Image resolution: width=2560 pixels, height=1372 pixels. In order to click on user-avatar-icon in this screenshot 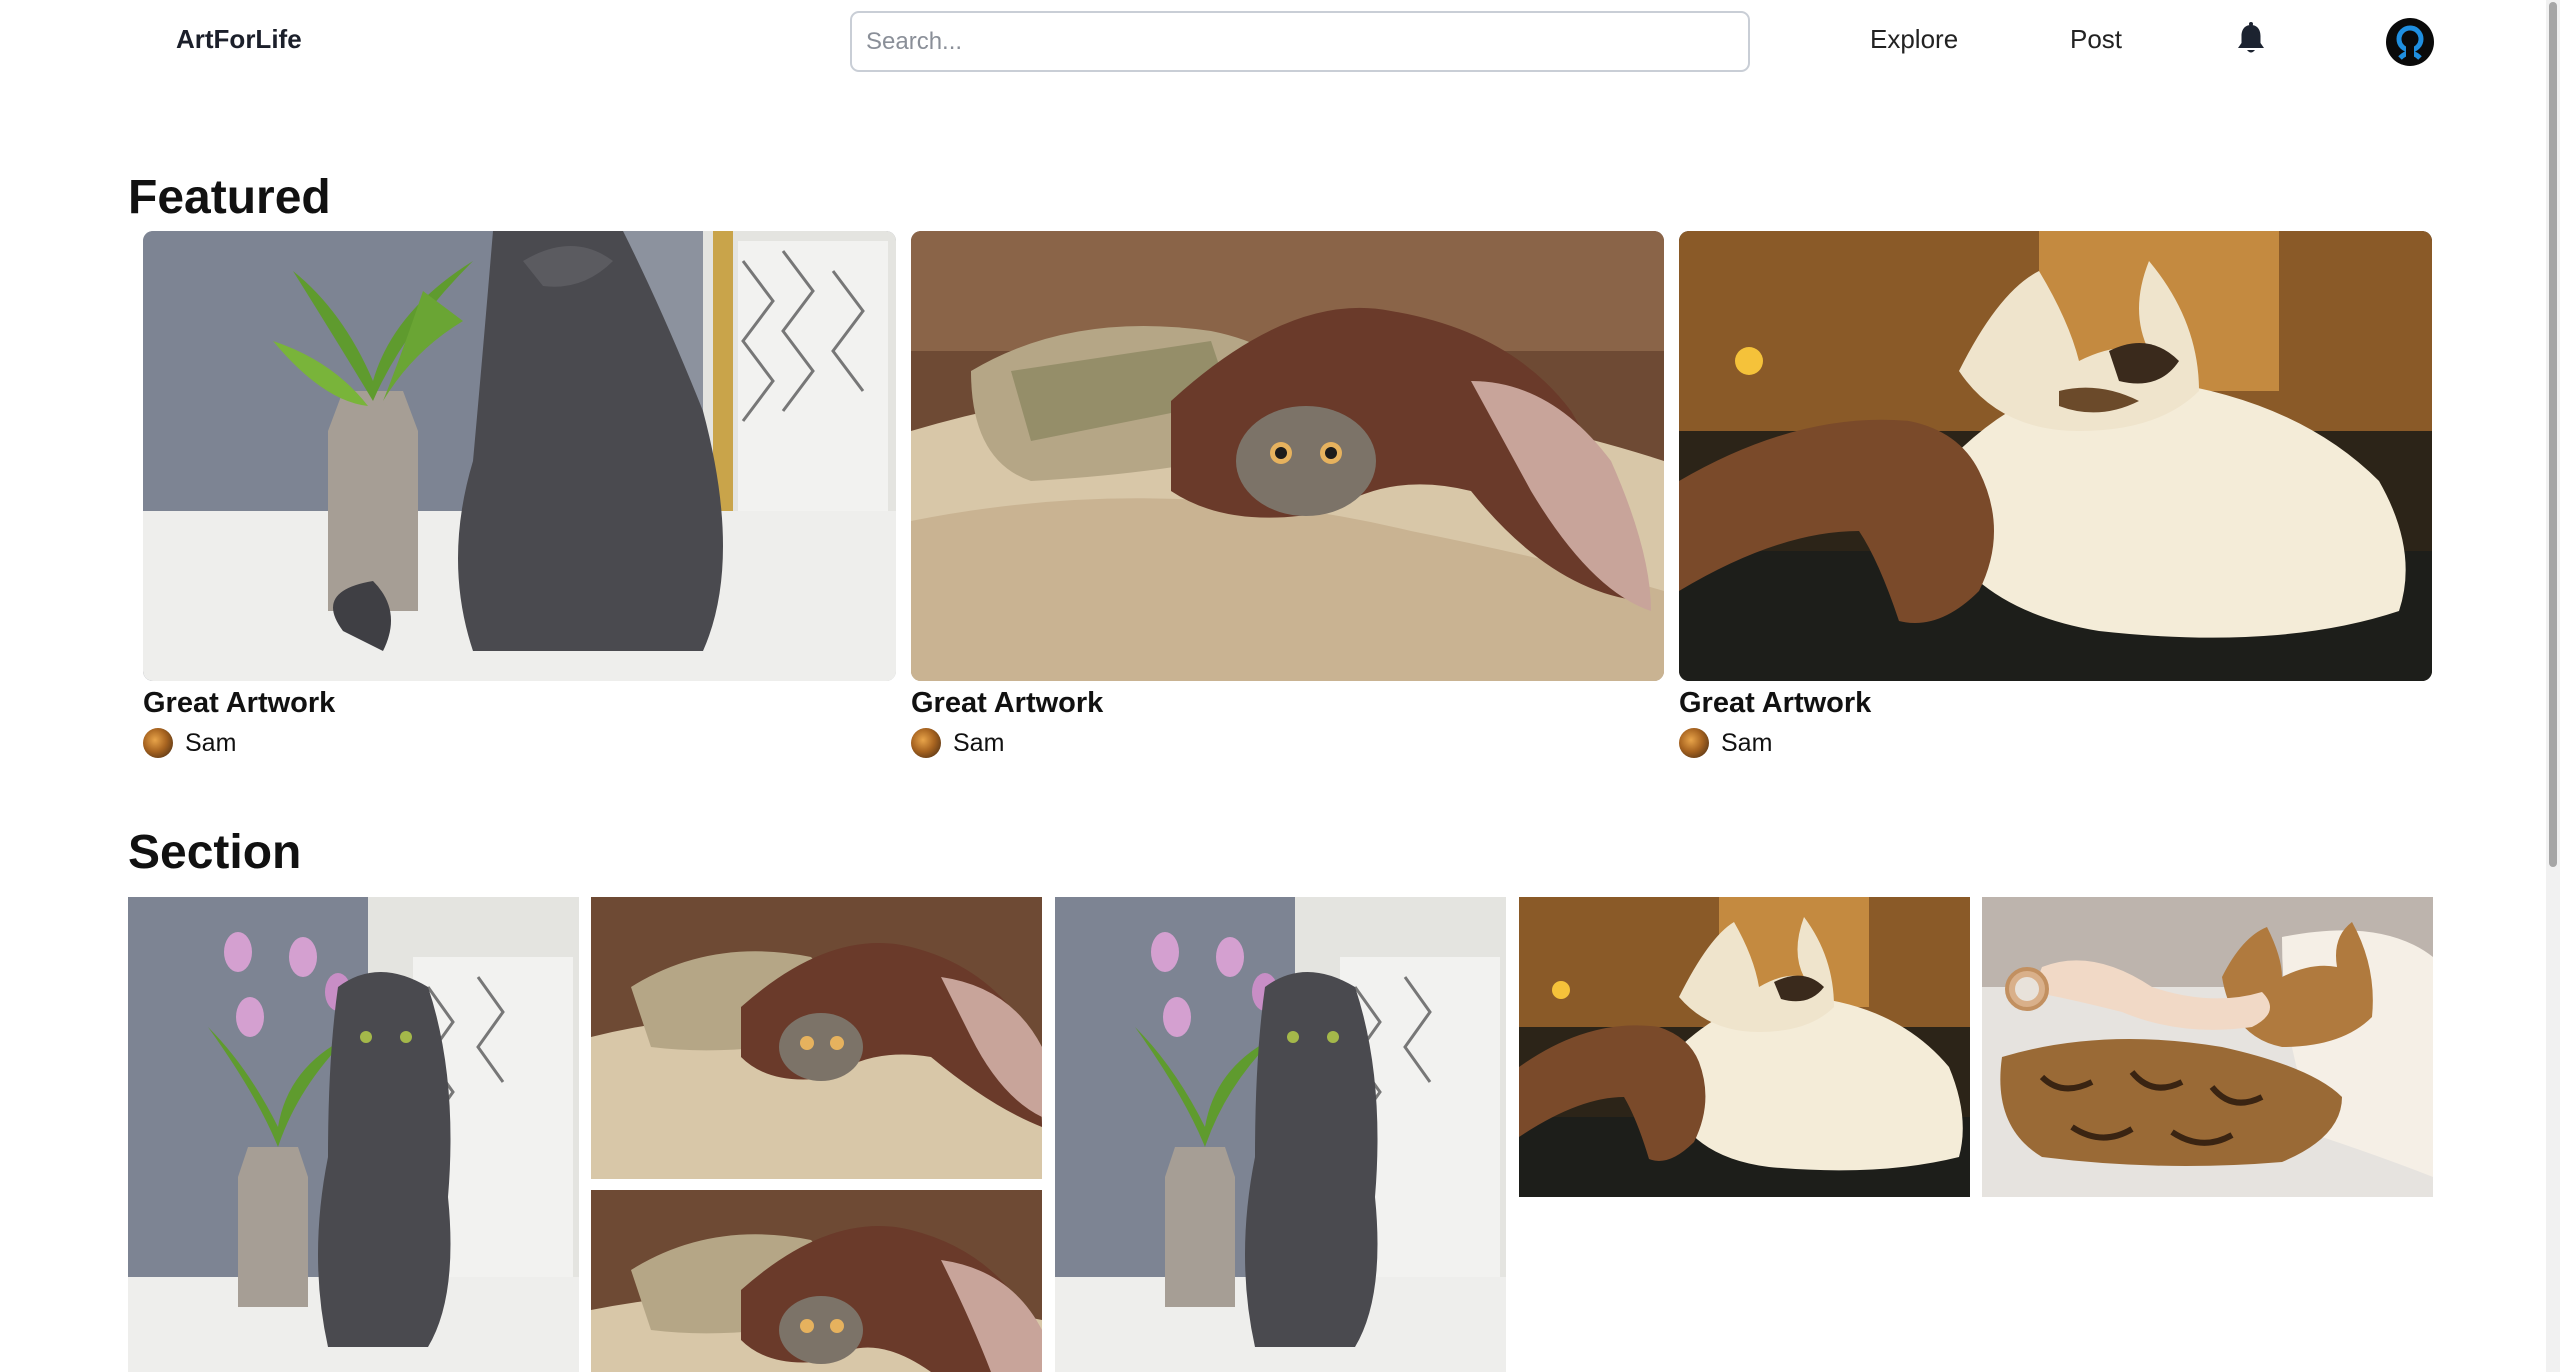, I will do `click(2410, 42)`.